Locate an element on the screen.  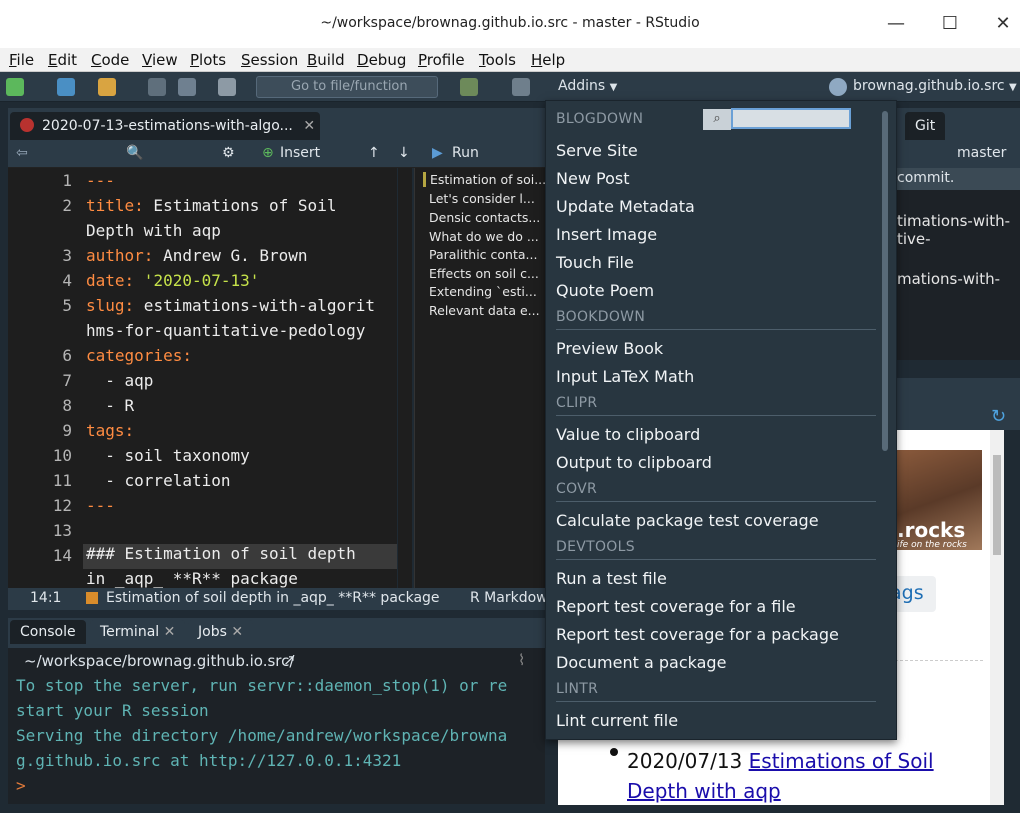
save-icon is located at coordinates (157, 87).